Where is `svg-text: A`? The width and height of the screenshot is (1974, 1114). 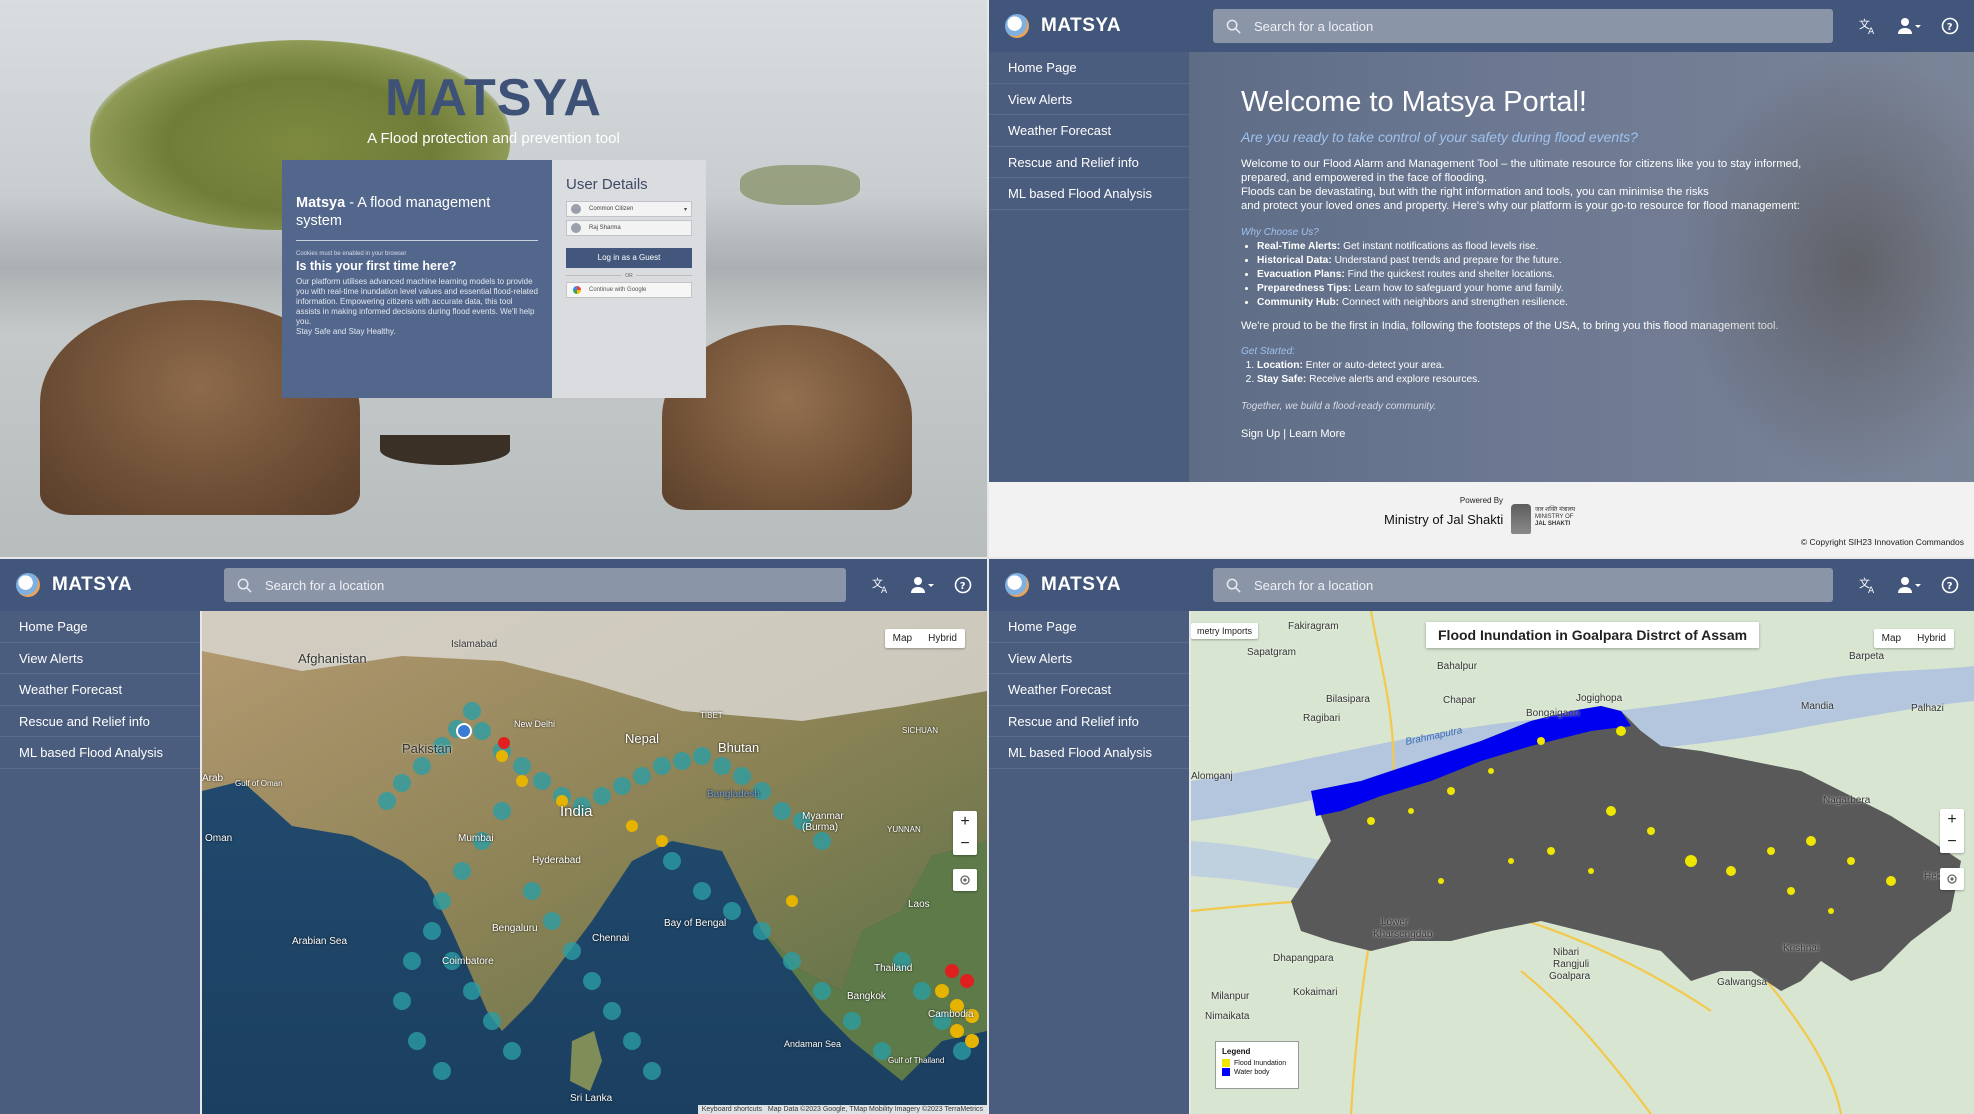 svg-text: A is located at coordinates (1871, 31).